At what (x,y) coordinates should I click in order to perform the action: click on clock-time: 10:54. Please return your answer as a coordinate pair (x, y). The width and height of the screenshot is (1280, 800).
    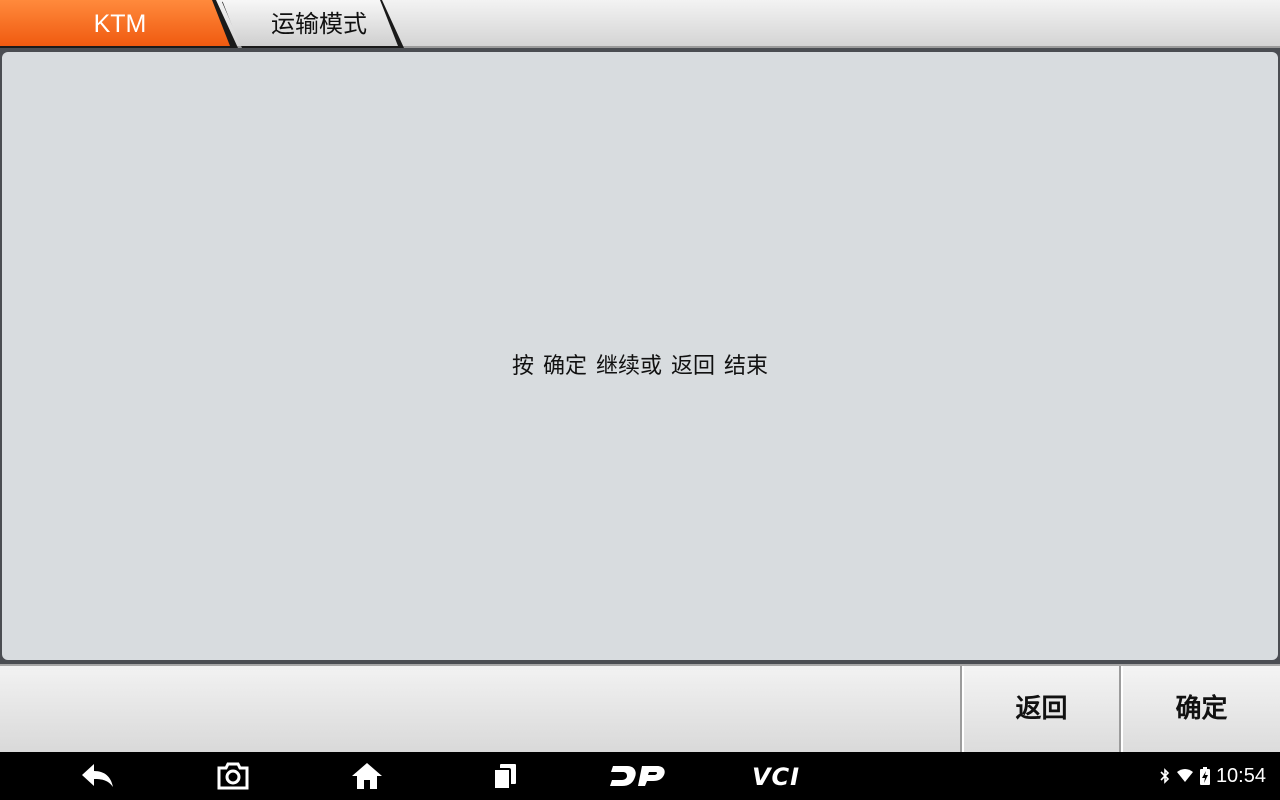
    Looking at the image, I should click on (1240, 775).